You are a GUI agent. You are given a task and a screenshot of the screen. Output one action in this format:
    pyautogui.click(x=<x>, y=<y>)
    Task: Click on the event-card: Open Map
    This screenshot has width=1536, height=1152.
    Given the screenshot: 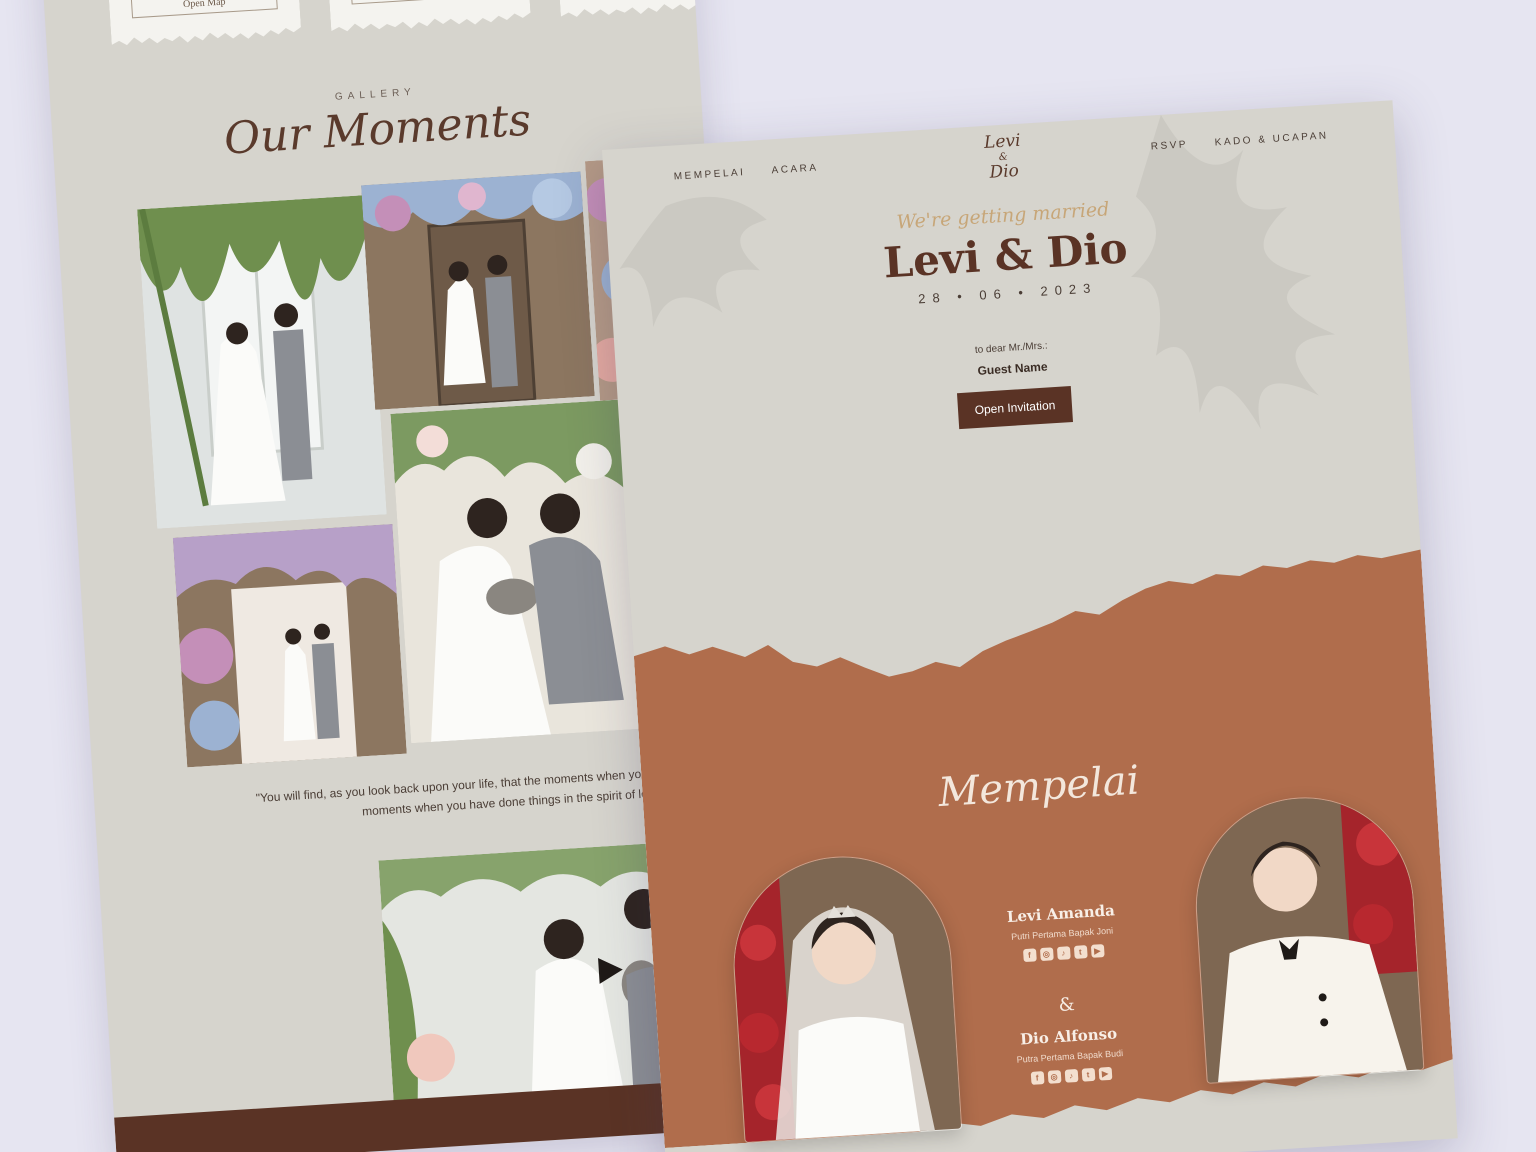 What is the action you would take?
    pyautogui.click(x=203, y=28)
    